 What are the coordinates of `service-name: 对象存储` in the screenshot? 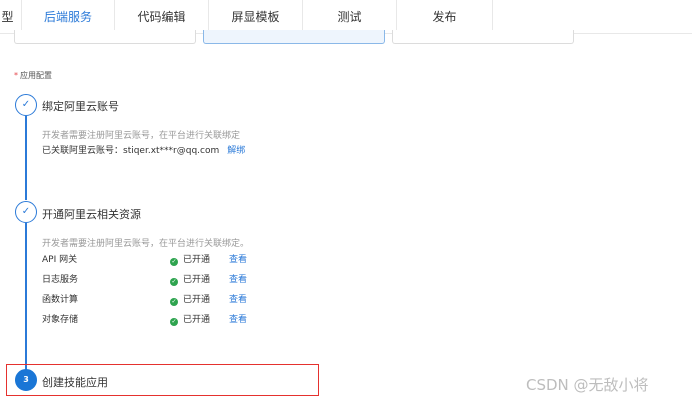 It's located at (60, 320).